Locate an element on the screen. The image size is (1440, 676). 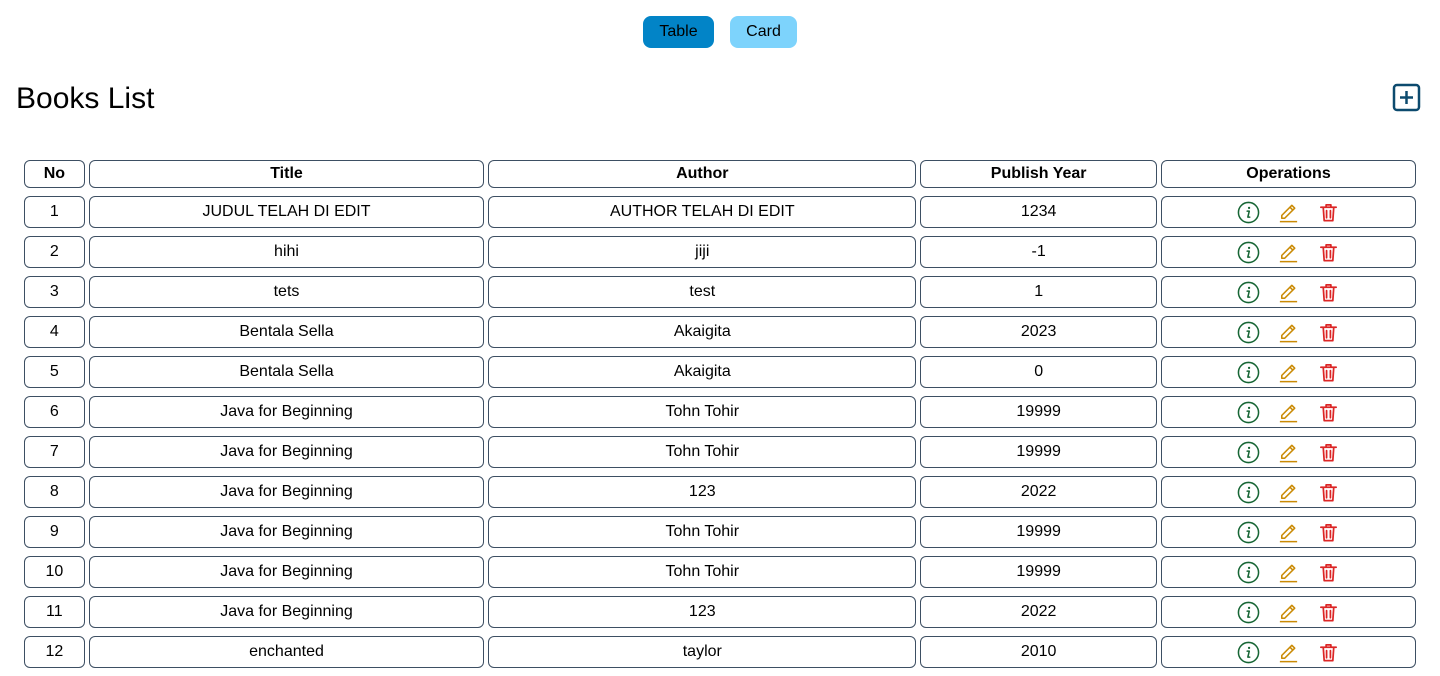
cell-author: taylor is located at coordinates (702, 652).